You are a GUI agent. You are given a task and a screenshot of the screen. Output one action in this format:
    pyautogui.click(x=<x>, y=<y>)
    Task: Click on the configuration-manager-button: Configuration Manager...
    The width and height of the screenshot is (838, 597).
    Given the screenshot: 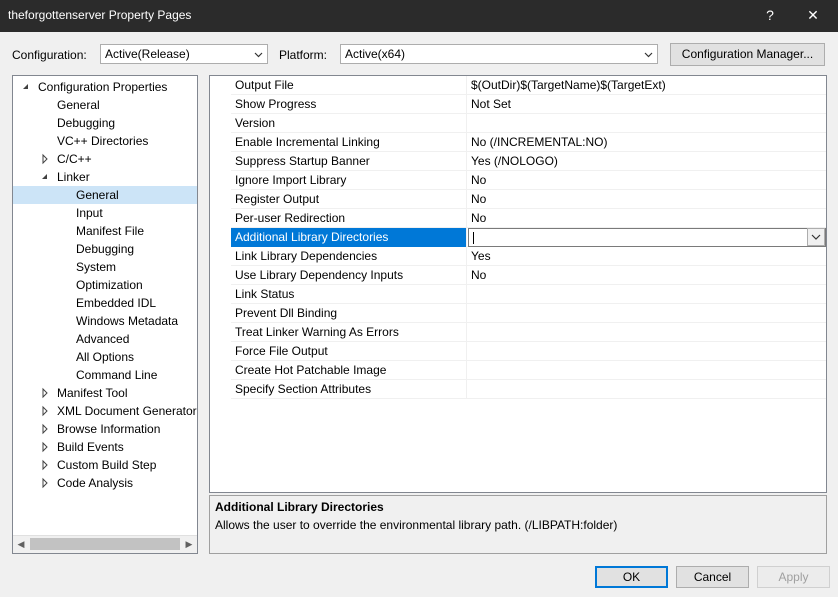 What is the action you would take?
    pyautogui.click(x=747, y=54)
    